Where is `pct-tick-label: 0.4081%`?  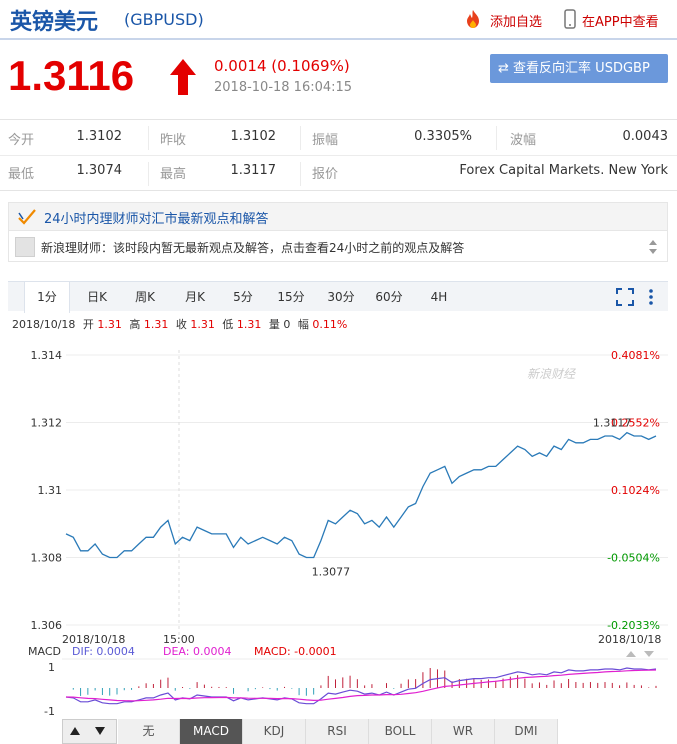 pct-tick-label: 0.4081% is located at coordinates (635, 355).